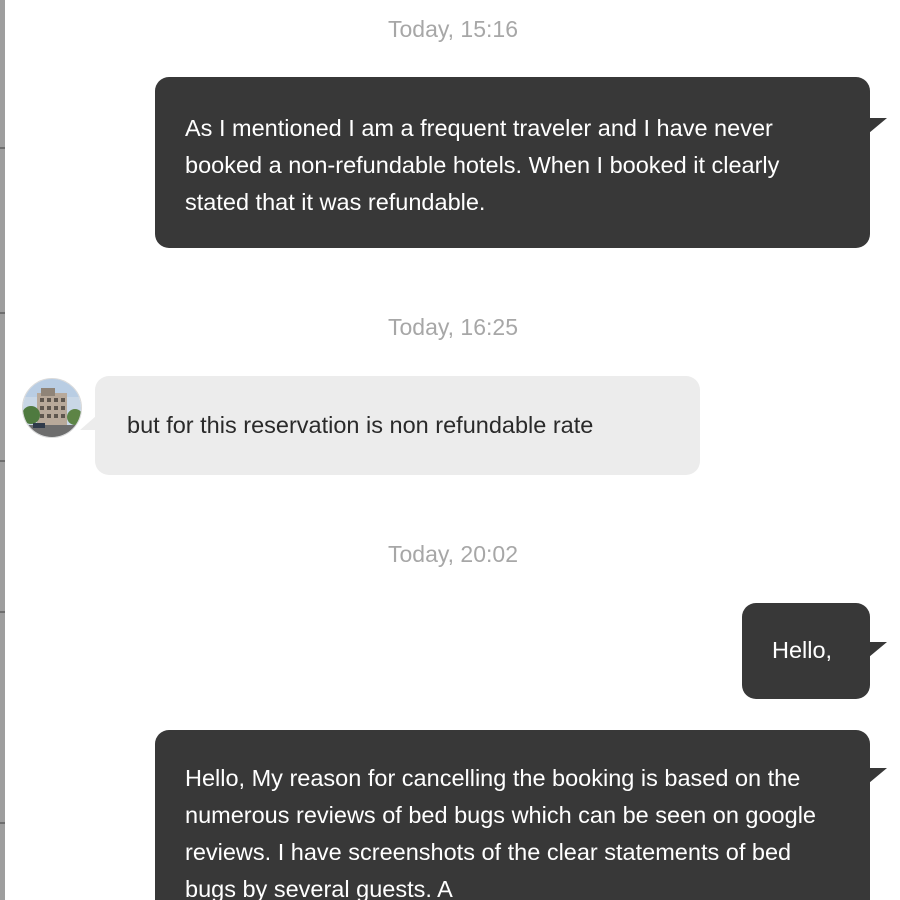 The width and height of the screenshot is (900, 900). What do you see at coordinates (2, 450) in the screenshot?
I see `window-left-edge` at bounding box center [2, 450].